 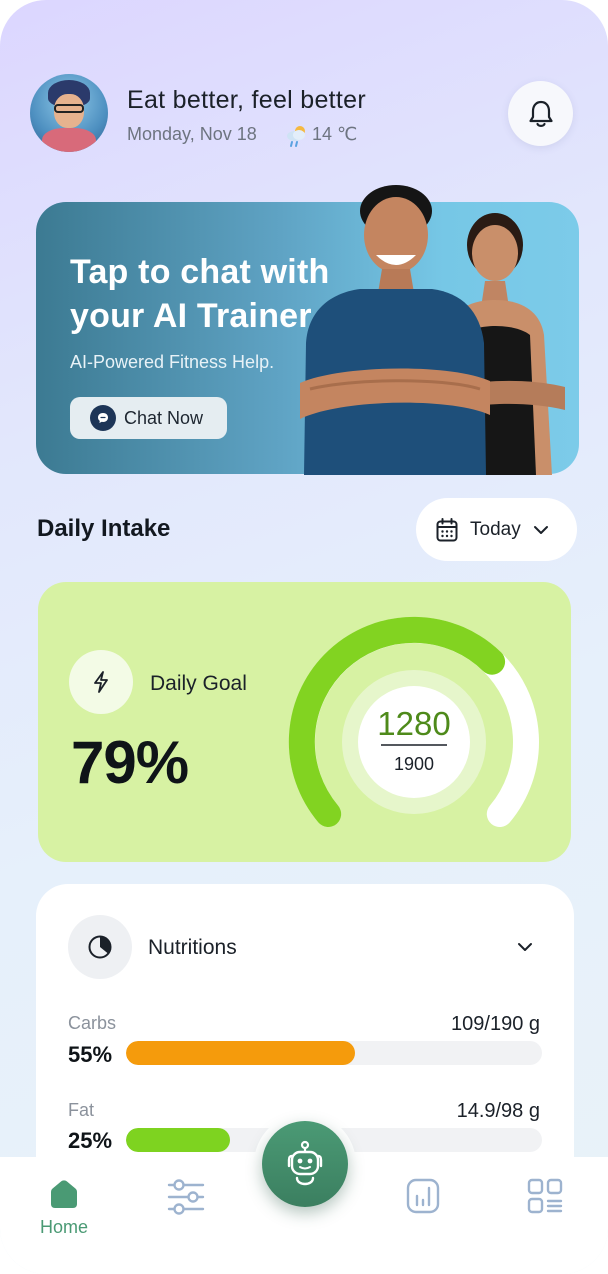 I want to click on carbs-progress-track, so click(x=334, y=1053).